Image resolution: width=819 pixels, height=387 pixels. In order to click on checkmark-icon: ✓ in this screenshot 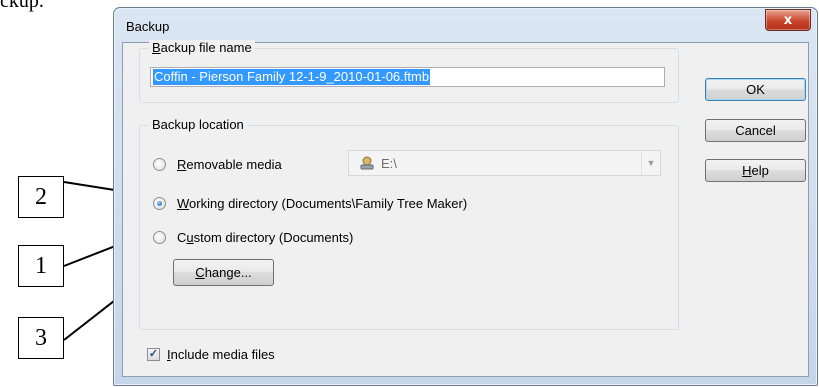, I will do `click(153, 354)`.